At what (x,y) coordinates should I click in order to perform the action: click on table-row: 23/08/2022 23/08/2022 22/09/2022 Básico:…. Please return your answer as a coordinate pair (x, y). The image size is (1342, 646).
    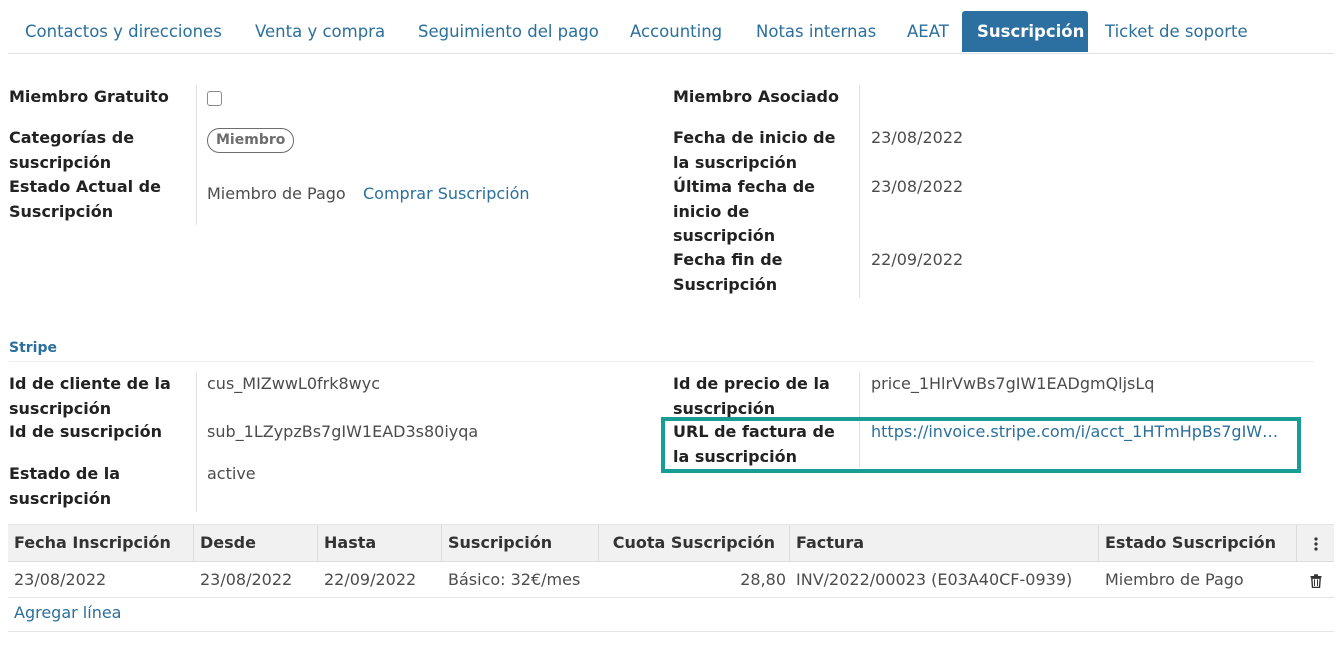
    Looking at the image, I should click on (671, 580).